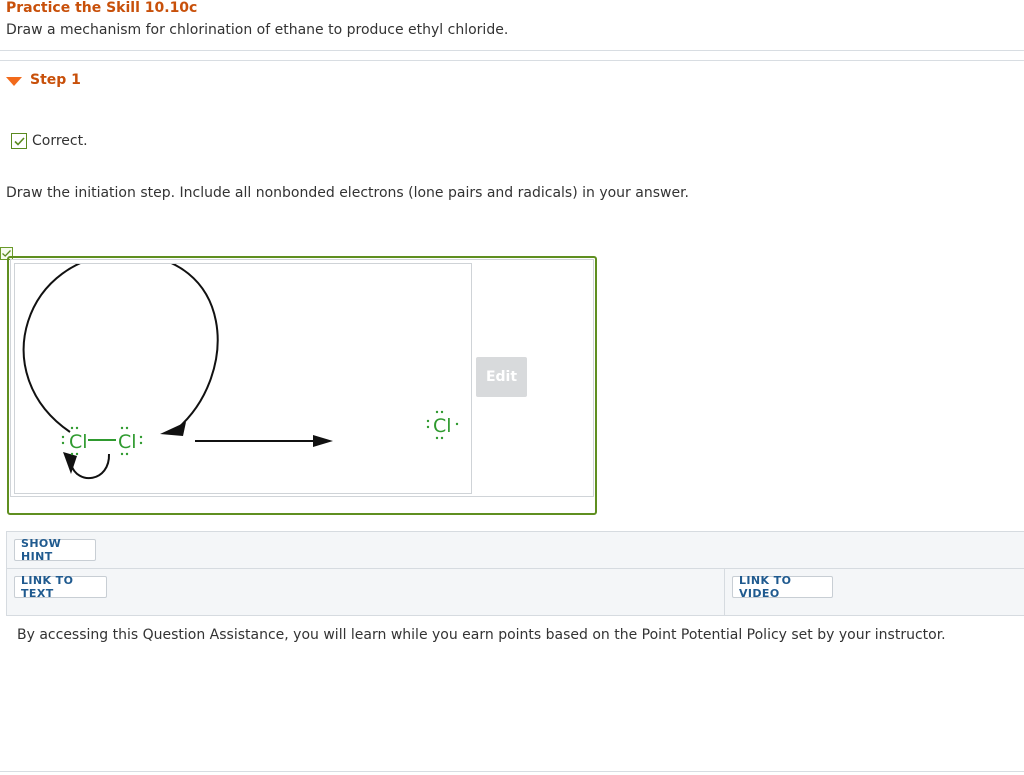 The image size is (1024, 775). Describe the element at coordinates (243, 378) in the screenshot. I see `drawing-canvas: Cl Cl Cl` at that location.